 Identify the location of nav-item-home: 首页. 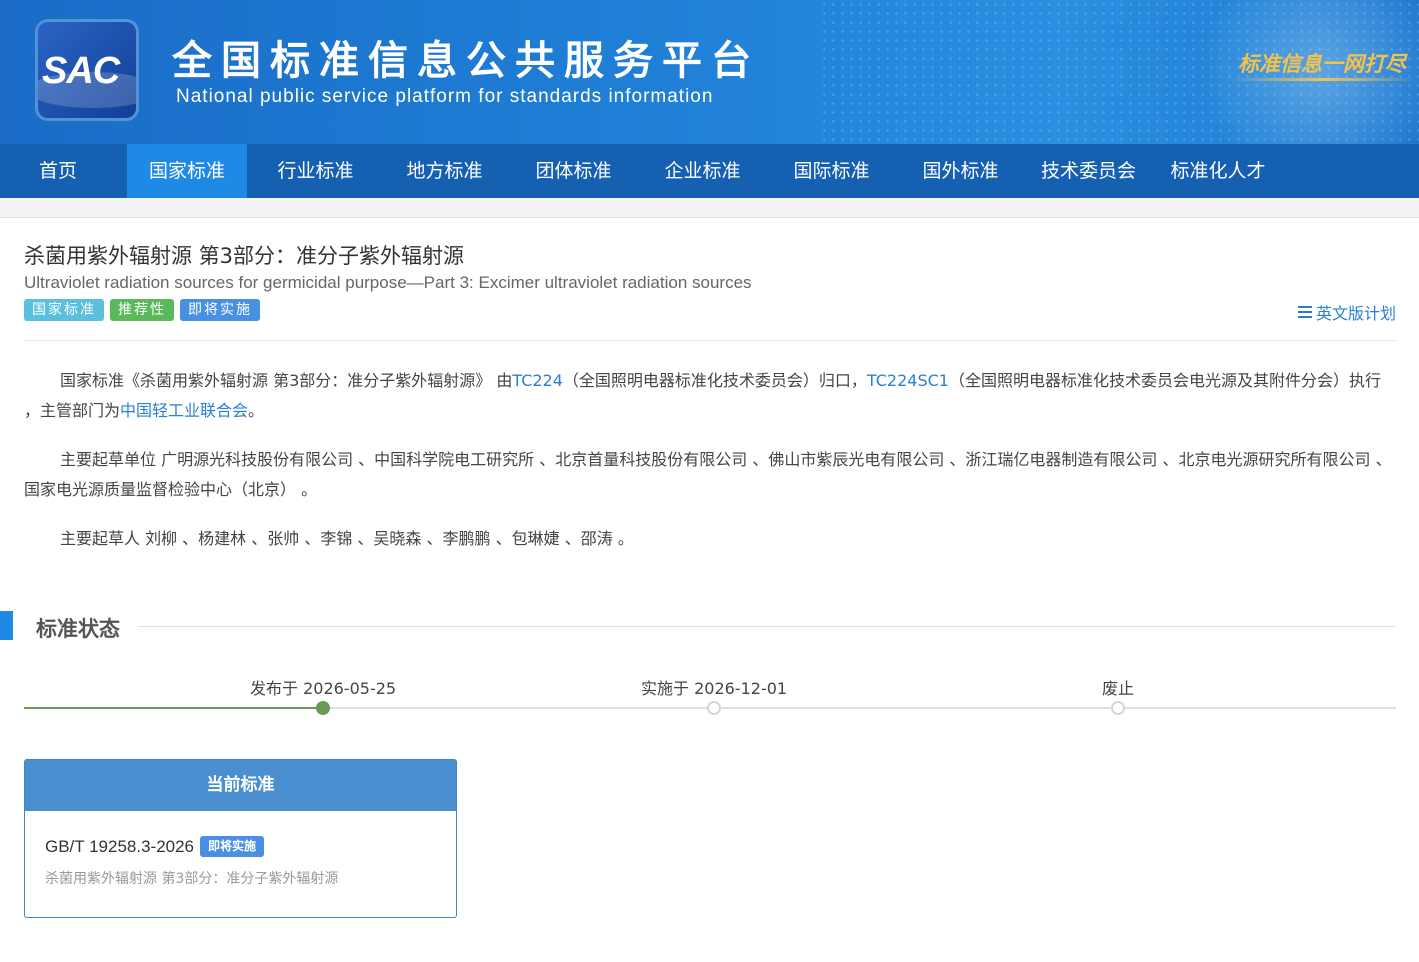
(58, 171).